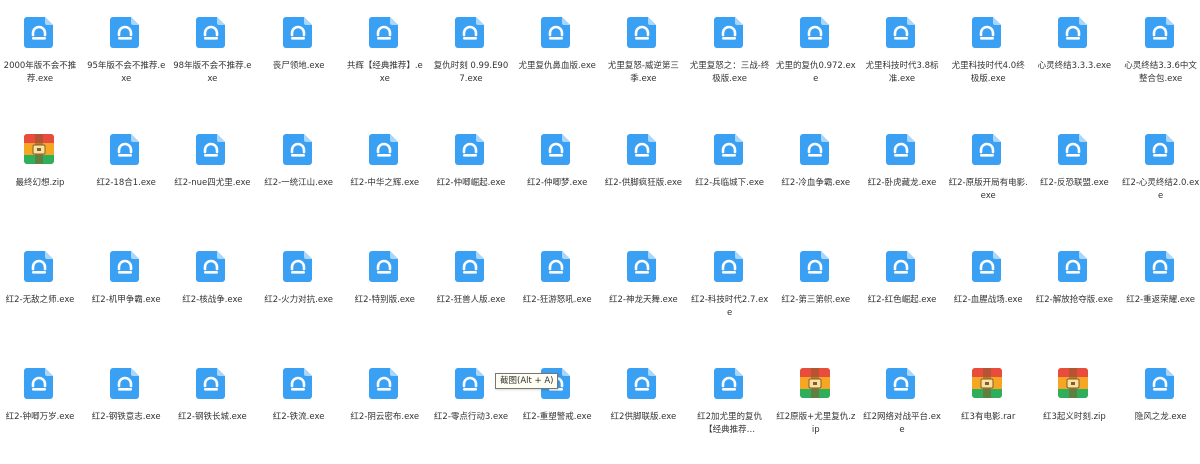 This screenshot has width=1200, height=464. Describe the element at coordinates (129, 406) in the screenshot. I see `file-item: 红2-钢铁意志.exe` at that location.